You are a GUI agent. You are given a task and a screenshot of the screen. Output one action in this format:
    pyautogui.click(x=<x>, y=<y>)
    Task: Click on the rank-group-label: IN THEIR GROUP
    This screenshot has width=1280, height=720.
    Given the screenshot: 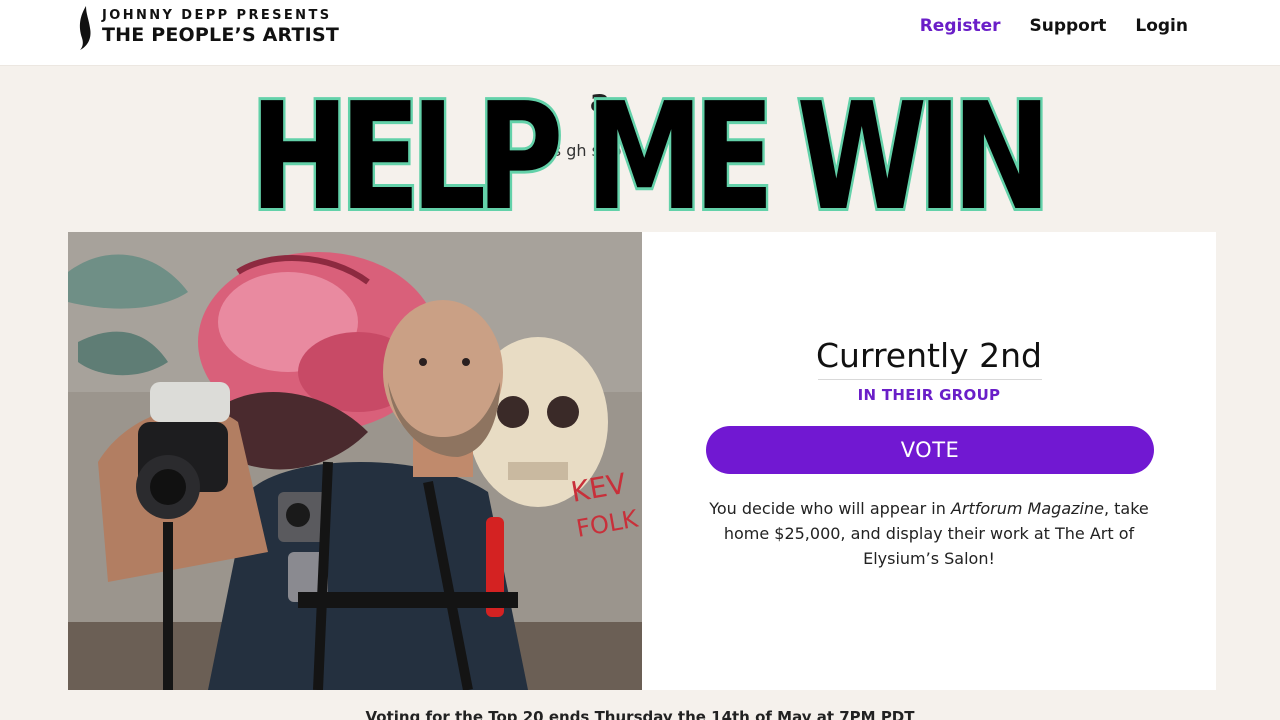 What is the action you would take?
    pyautogui.click(x=929, y=395)
    